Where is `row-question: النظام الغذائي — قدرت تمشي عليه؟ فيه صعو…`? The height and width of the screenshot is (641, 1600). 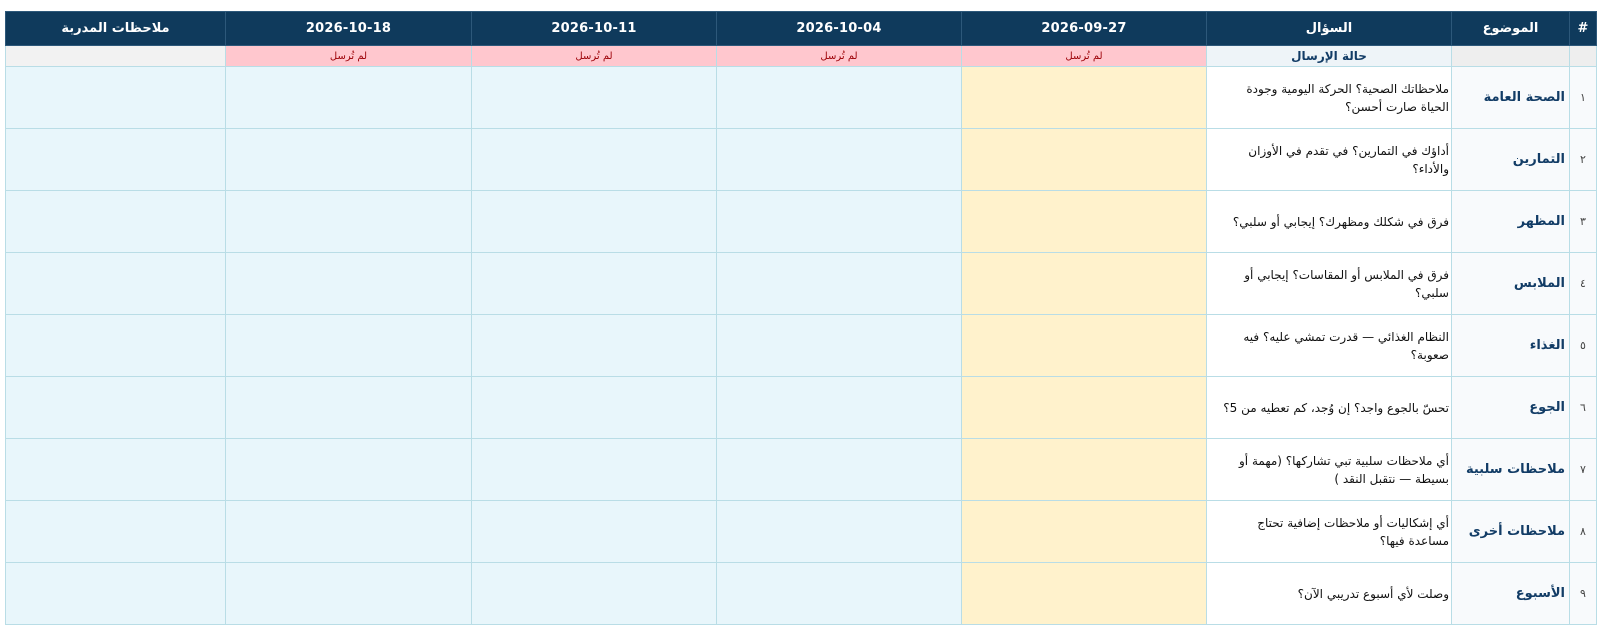 row-question: النظام الغذائي — قدرت تمشي عليه؟ فيه صعو… is located at coordinates (1329, 345).